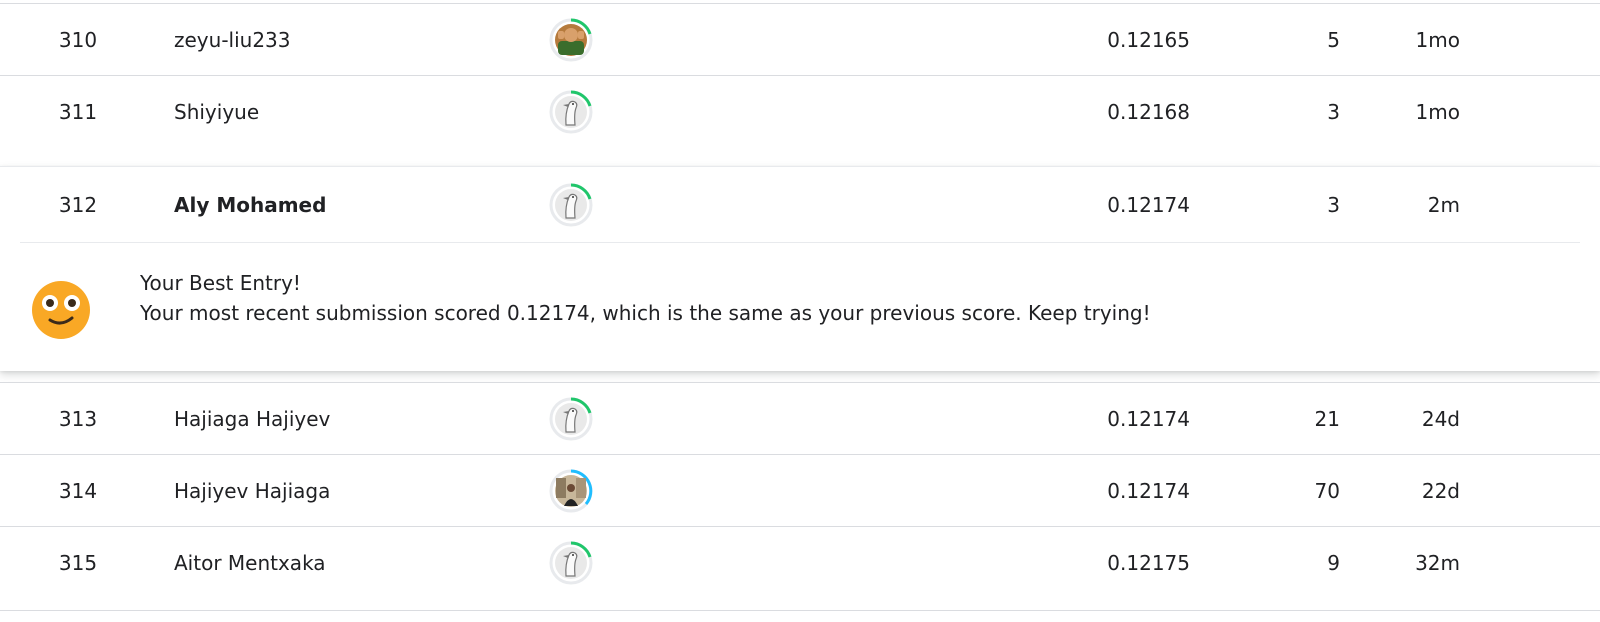 This screenshot has height=622, width=1600. I want to click on smiley-face-icon, so click(61, 310).